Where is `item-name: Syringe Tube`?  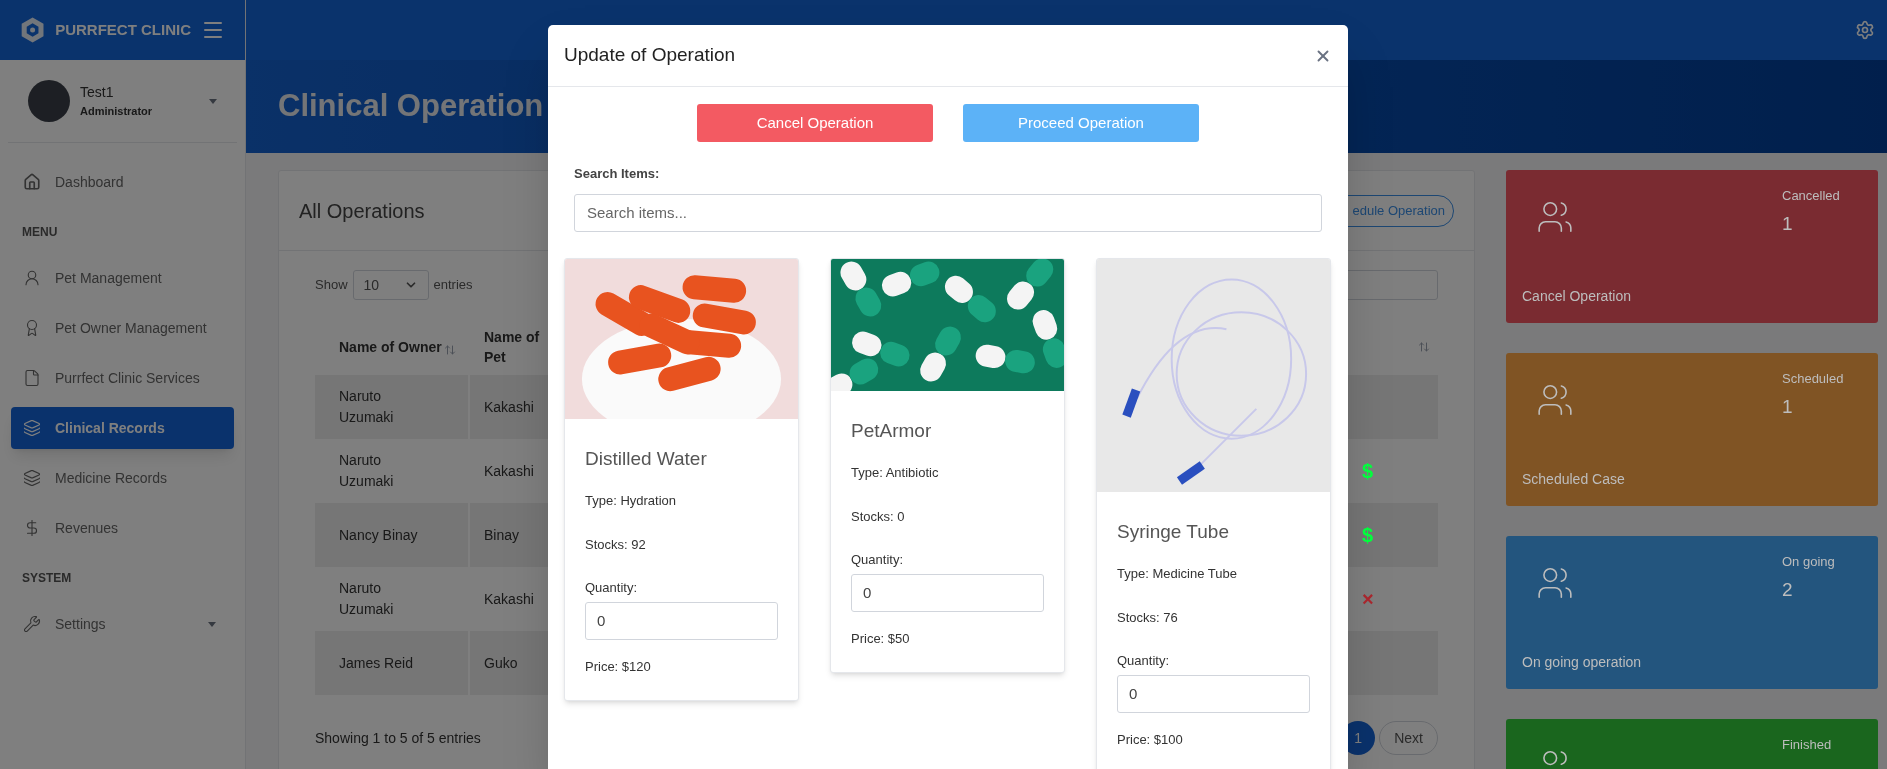
item-name: Syringe Tube is located at coordinates (1173, 531).